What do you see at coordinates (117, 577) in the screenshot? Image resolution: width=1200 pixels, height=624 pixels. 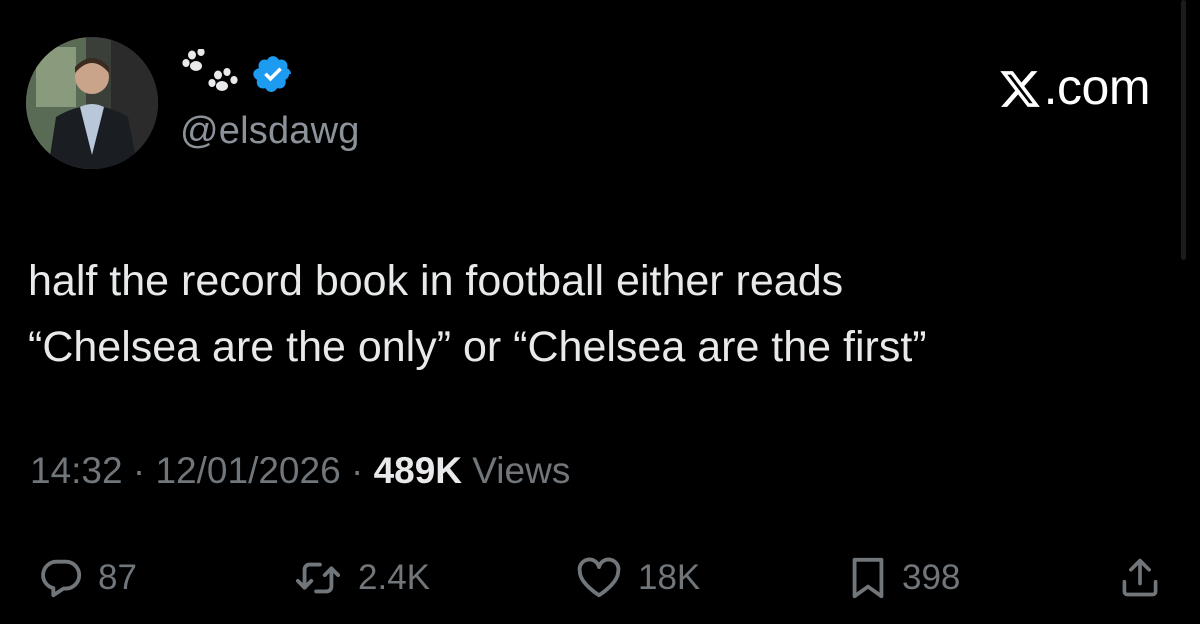 I see `reply-count: 87` at bounding box center [117, 577].